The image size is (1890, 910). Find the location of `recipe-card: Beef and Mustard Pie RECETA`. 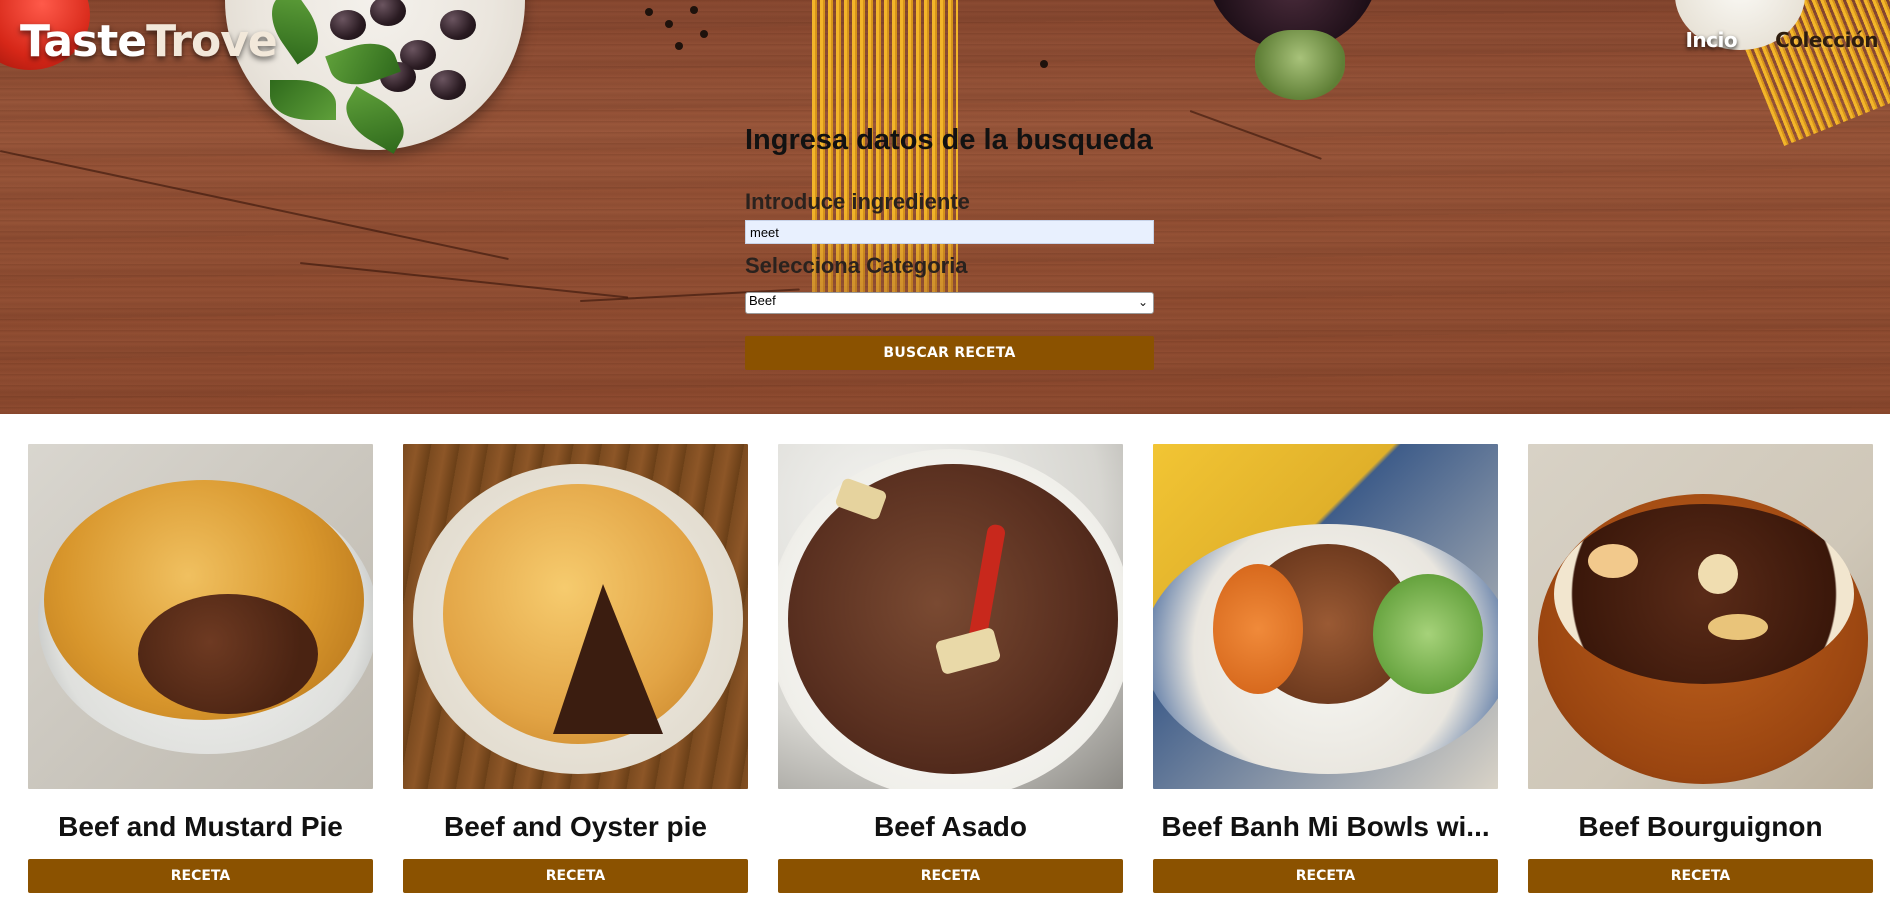

recipe-card: Beef and Mustard Pie RECETA is located at coordinates (200, 668).